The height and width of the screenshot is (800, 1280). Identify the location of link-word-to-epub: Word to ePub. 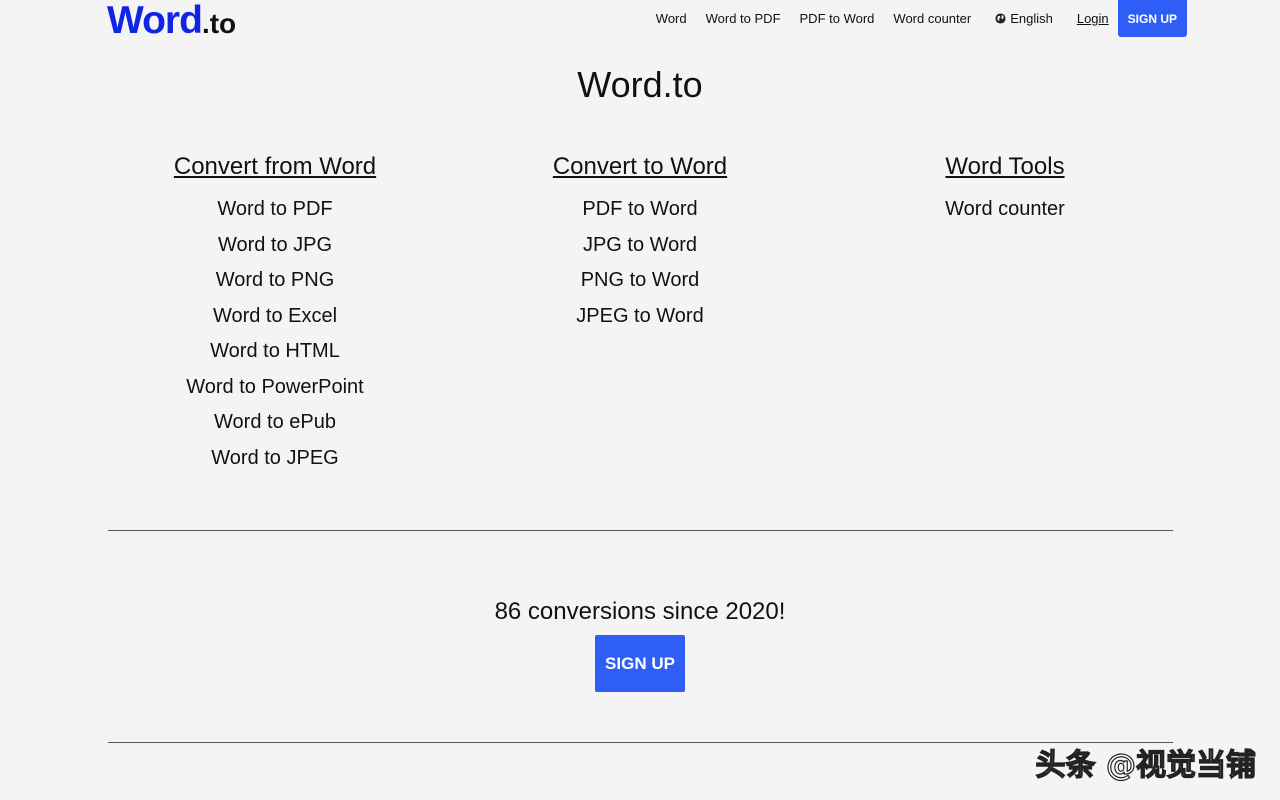
(275, 422).